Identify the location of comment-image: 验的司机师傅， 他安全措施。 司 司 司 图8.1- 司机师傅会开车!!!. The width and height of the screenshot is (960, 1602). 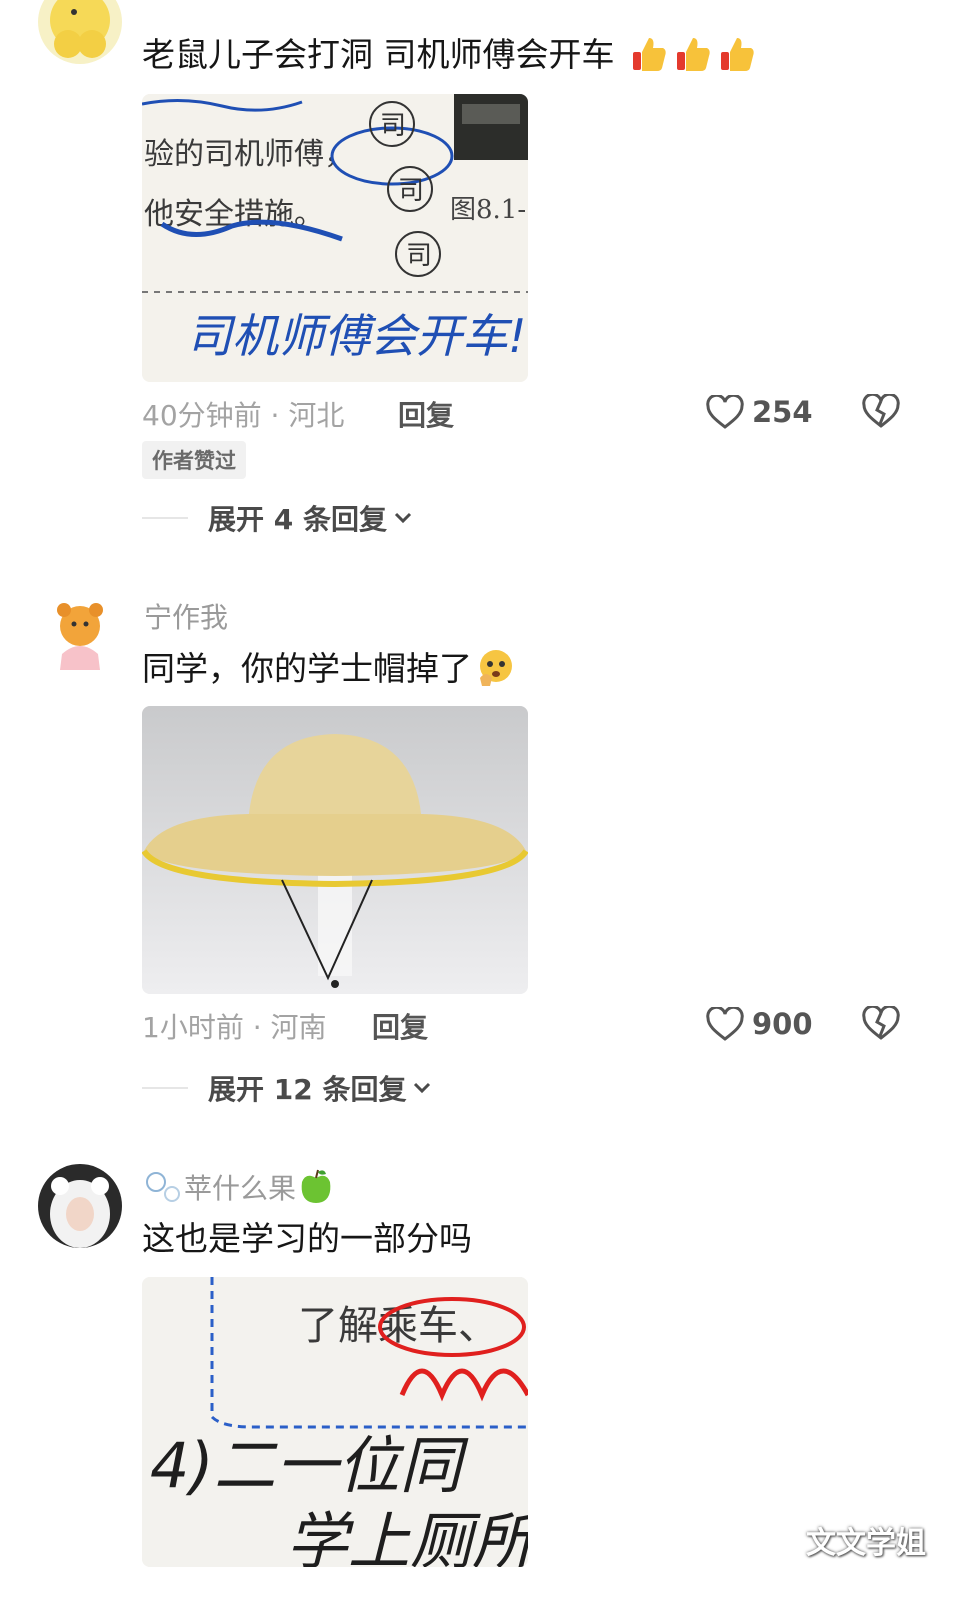
(335, 238).